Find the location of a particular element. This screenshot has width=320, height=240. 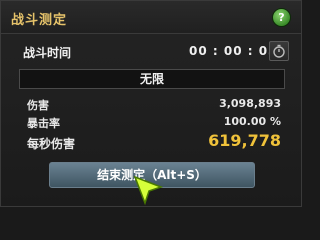

crit-rate-value: 100.00 % is located at coordinates (252, 121).